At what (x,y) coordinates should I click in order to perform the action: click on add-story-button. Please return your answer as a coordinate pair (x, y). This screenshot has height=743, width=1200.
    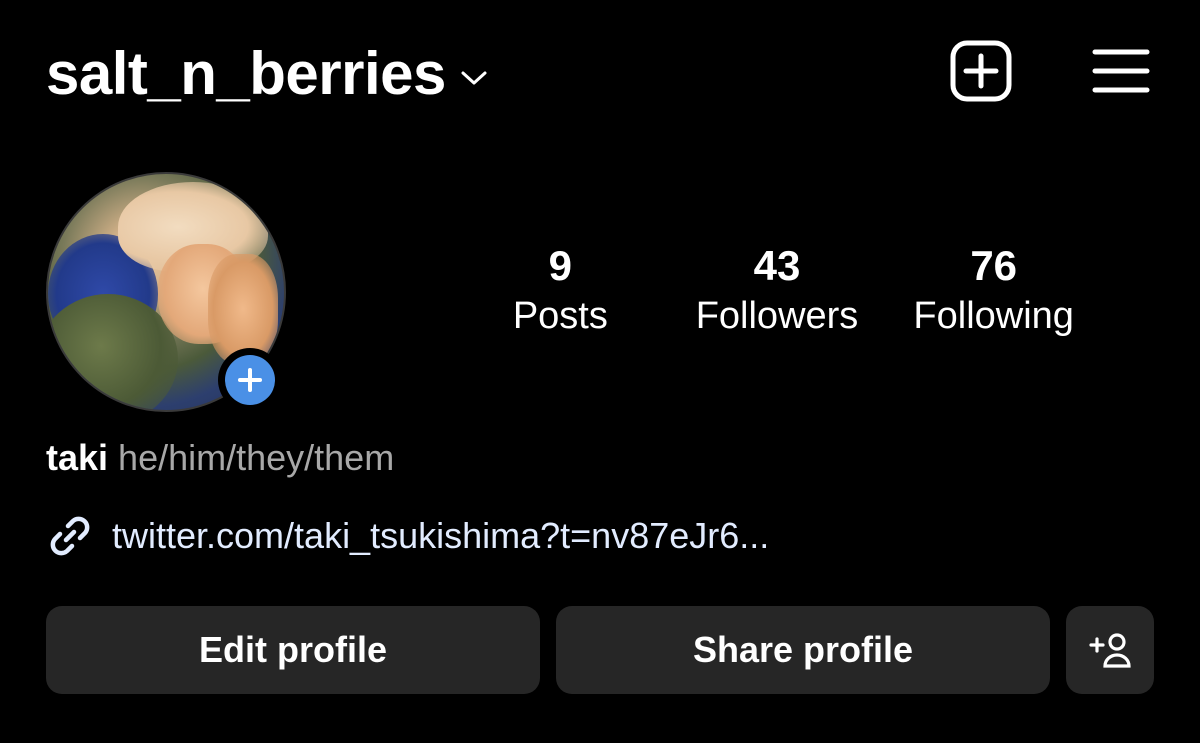
    Looking at the image, I should click on (250, 380).